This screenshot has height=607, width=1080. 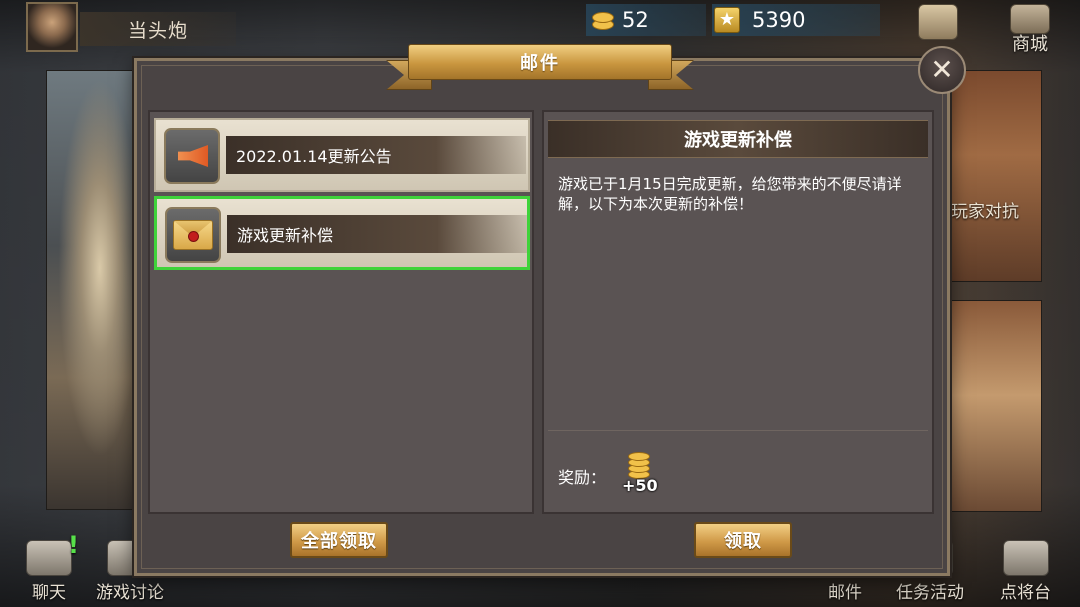 What do you see at coordinates (582, 477) in the screenshot?
I see `reward-label: 奖励：` at bounding box center [582, 477].